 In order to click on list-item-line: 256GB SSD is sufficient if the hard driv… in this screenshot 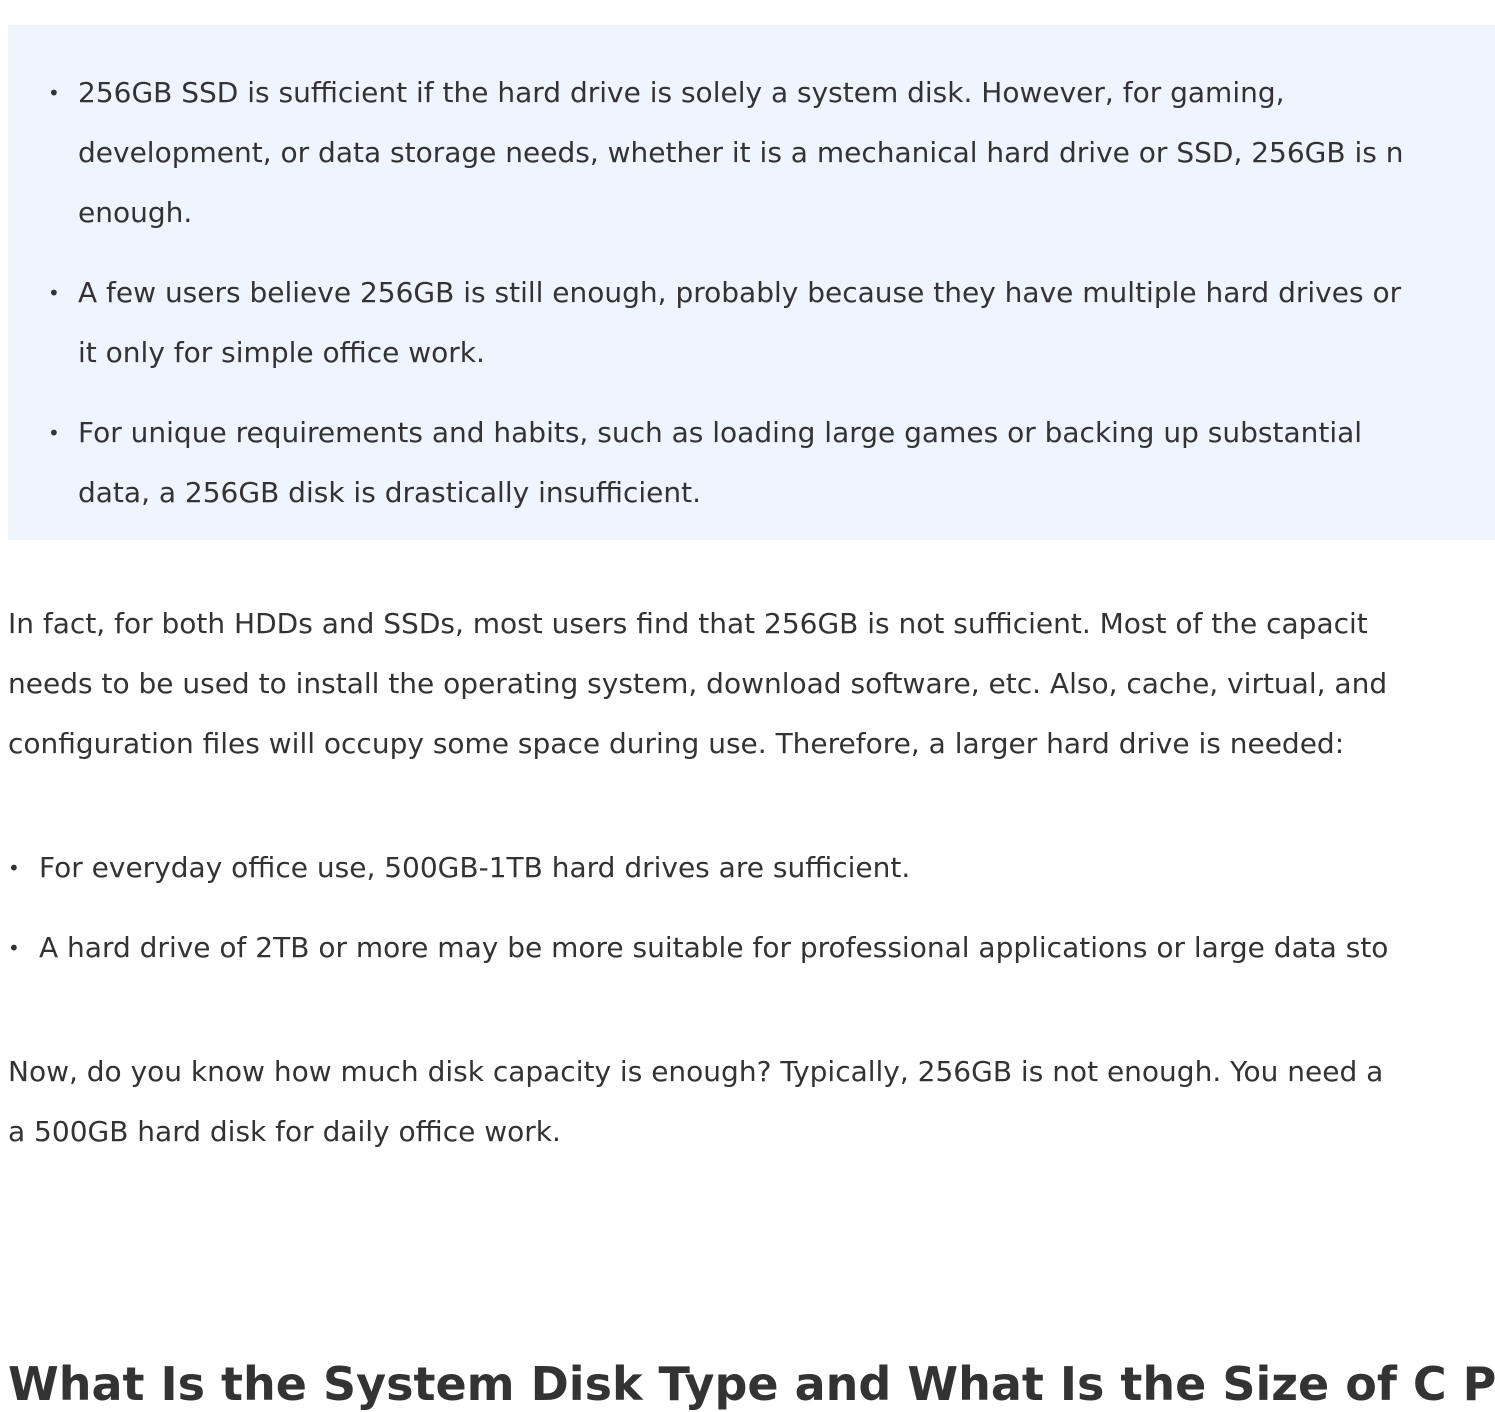, I will do `click(681, 92)`.